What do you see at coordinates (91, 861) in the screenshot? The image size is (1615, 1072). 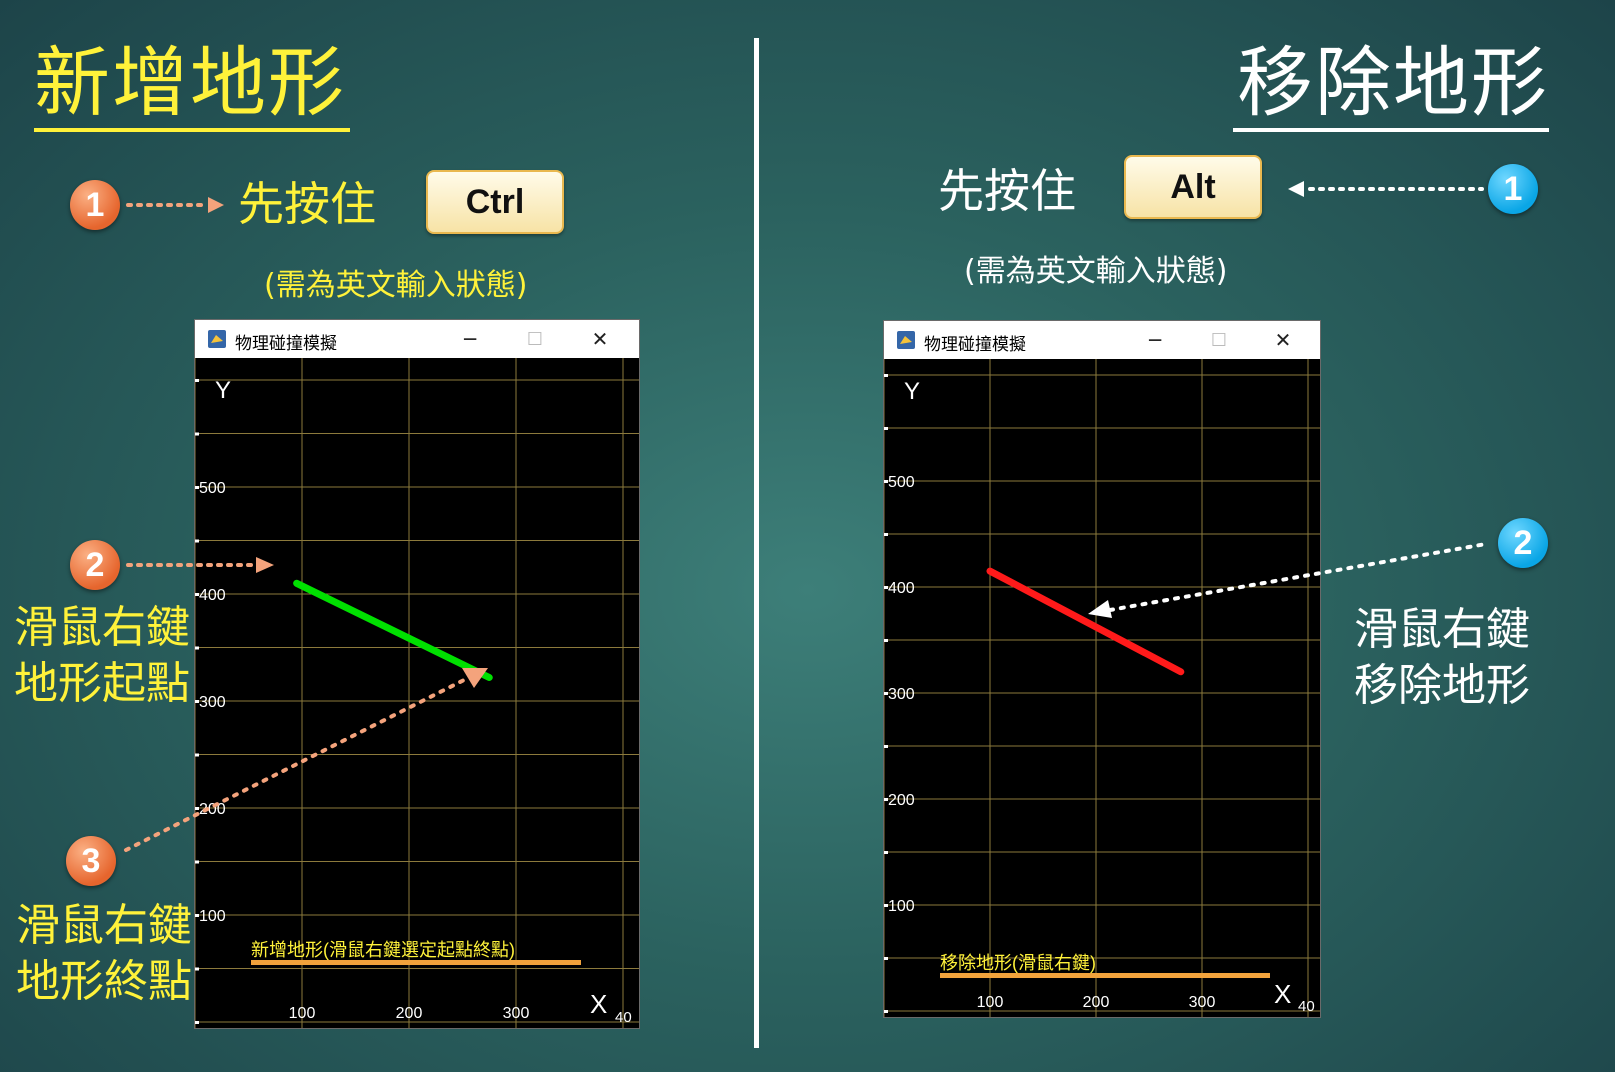 I see `step-3-badge-left: 3` at bounding box center [91, 861].